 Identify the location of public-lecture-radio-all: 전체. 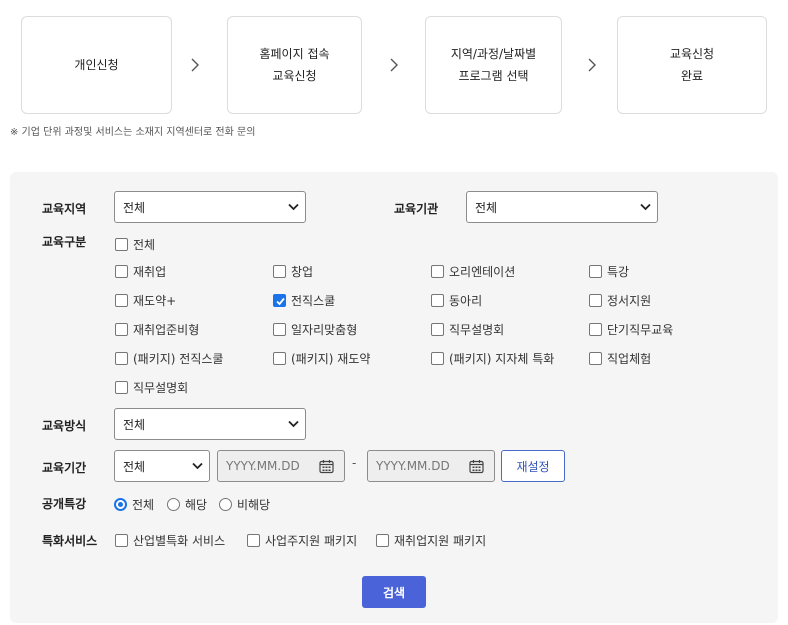
(134, 504).